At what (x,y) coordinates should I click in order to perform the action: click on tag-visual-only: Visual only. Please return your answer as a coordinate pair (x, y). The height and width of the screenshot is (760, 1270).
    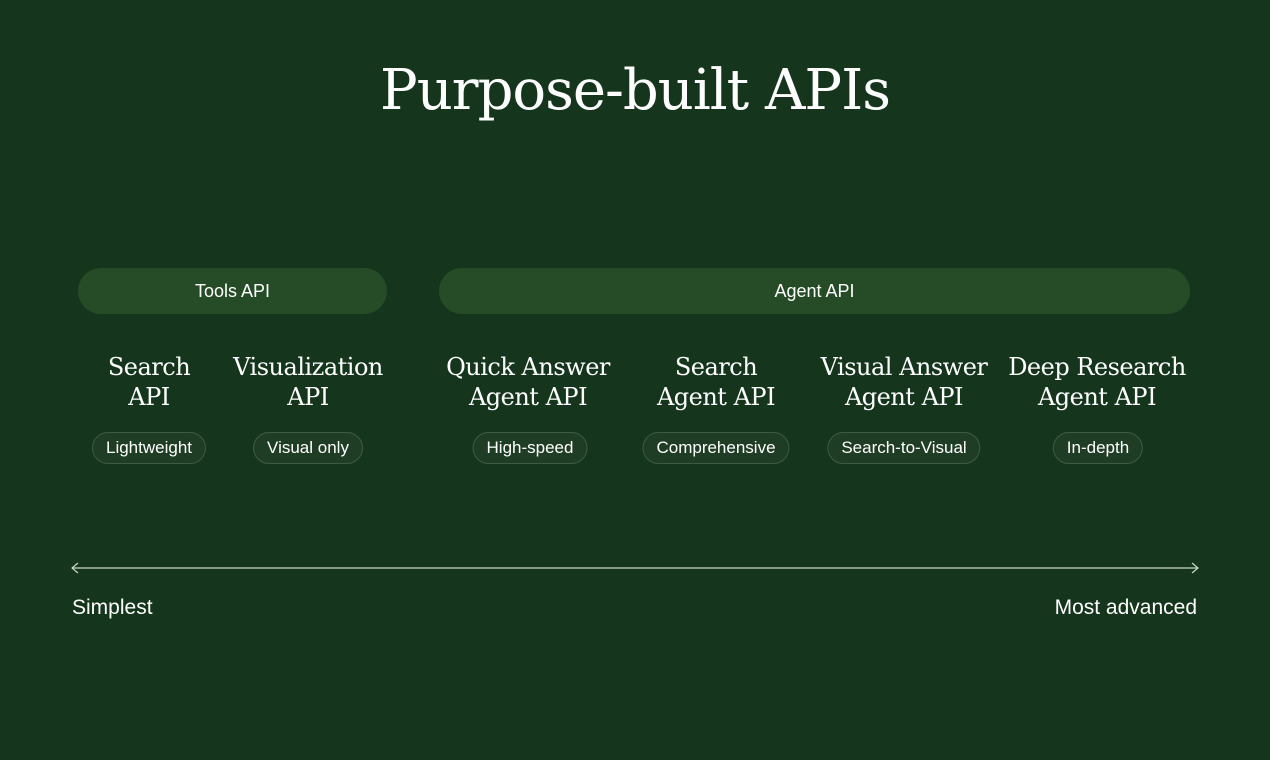
    Looking at the image, I should click on (308, 448).